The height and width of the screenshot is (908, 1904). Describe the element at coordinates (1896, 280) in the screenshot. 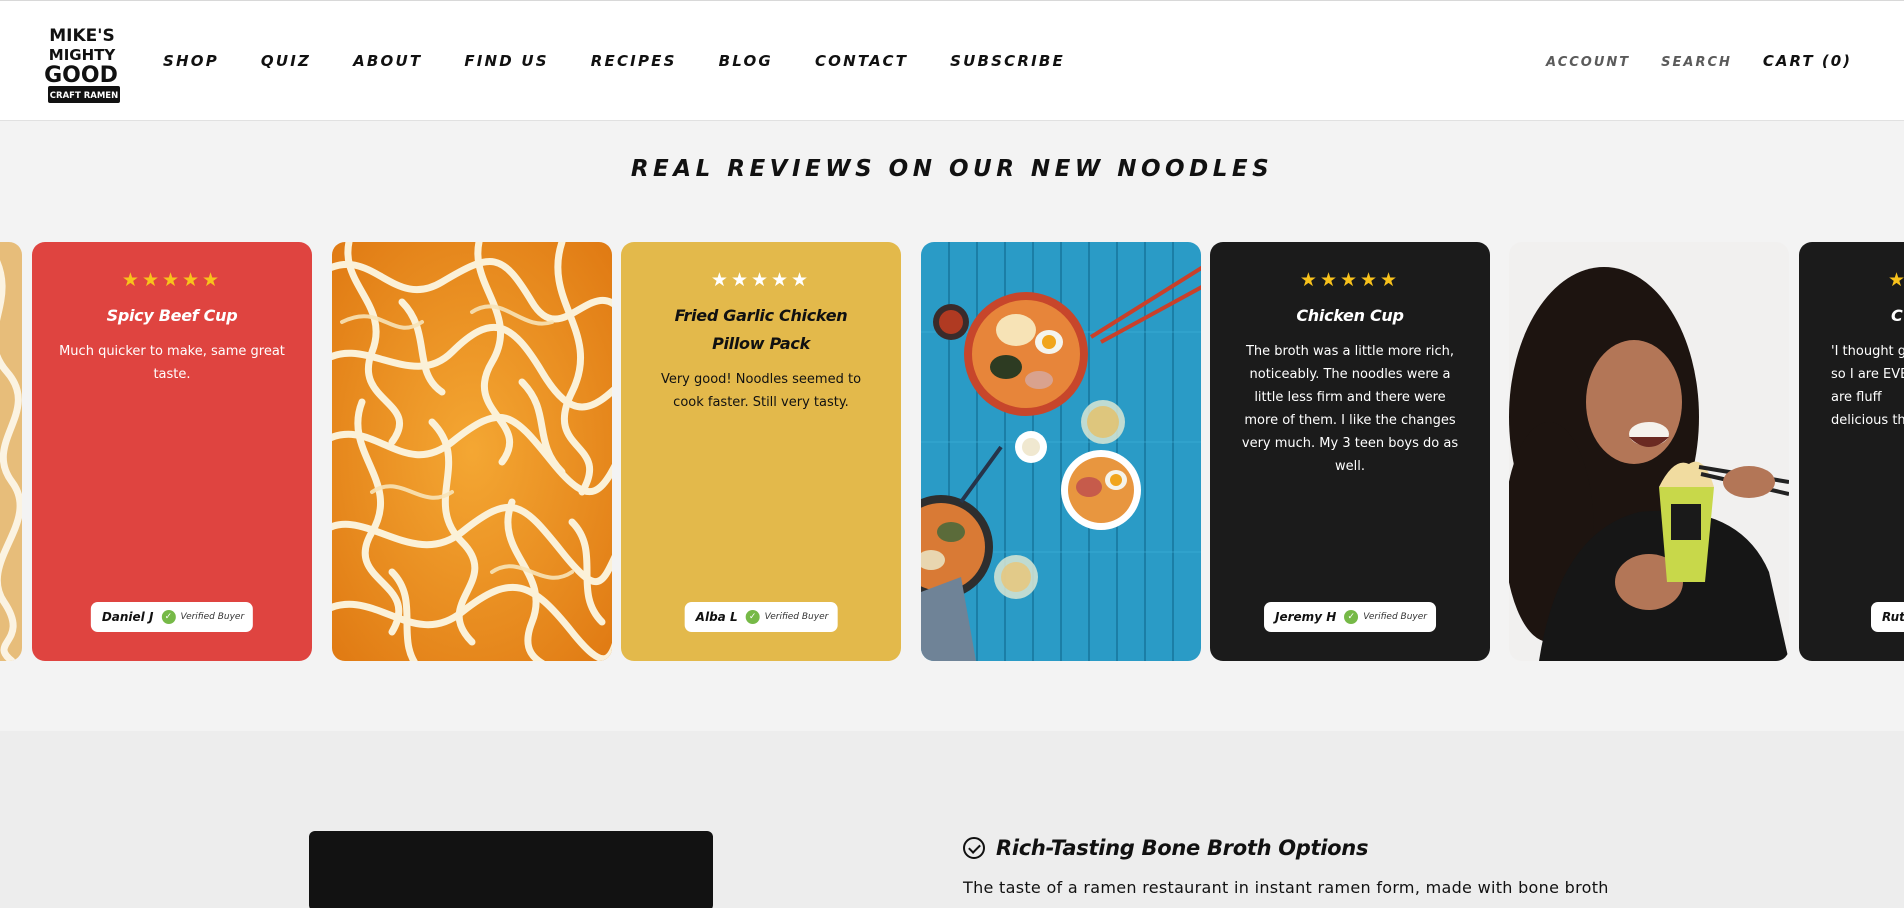

I see `star-rating: ★` at that location.